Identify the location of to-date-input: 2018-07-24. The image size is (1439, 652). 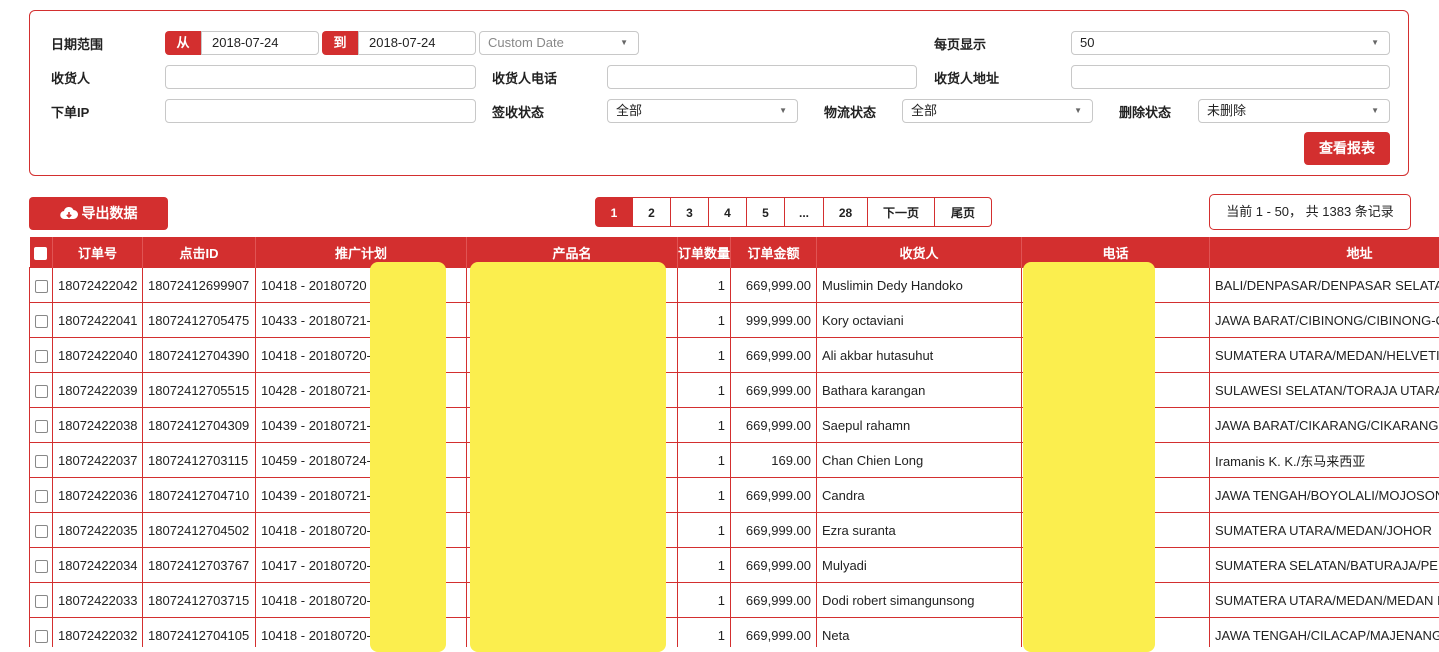
(417, 43).